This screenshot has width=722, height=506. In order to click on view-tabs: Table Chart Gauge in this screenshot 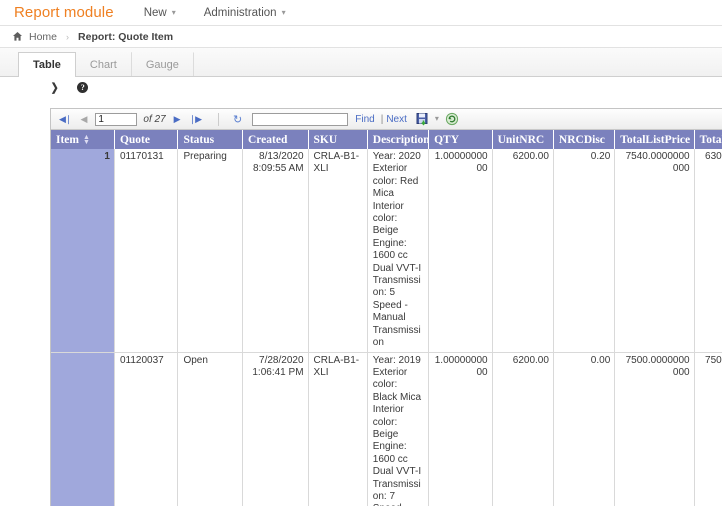, I will do `click(361, 62)`.